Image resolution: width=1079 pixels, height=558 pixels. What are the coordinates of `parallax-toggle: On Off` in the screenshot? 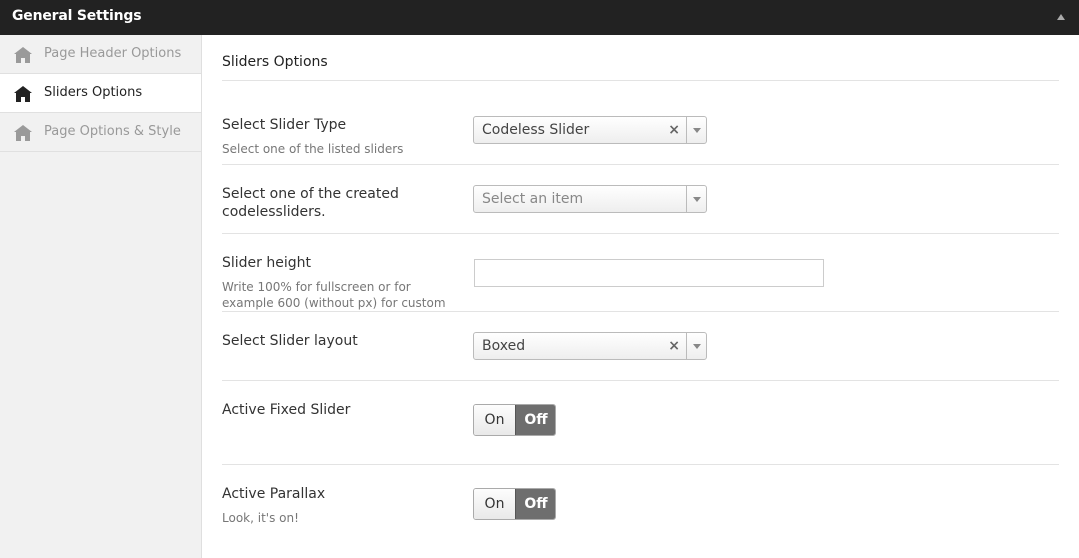 It's located at (514, 504).